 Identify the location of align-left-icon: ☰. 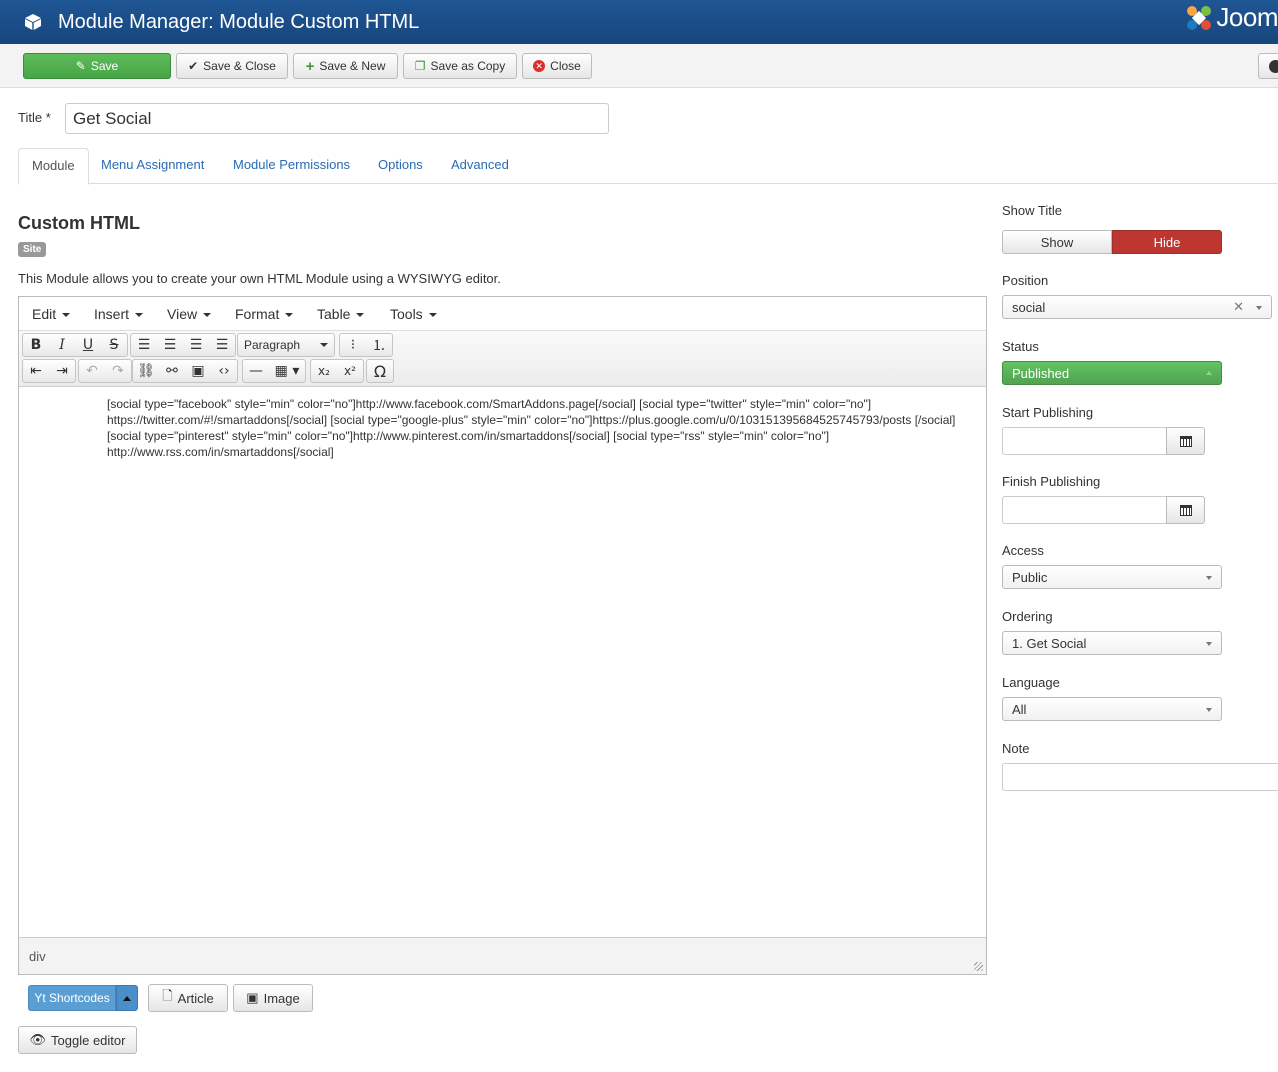
(144, 345).